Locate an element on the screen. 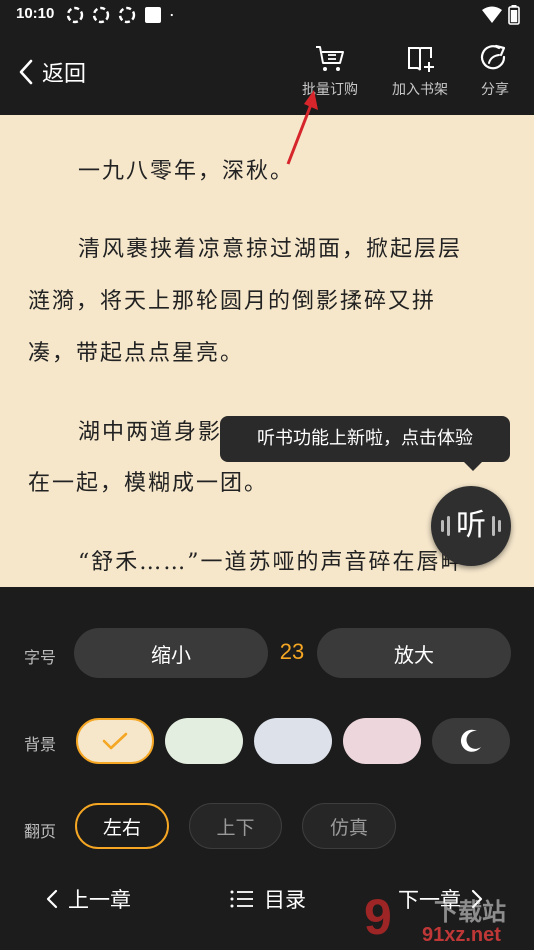 The width and height of the screenshot is (534, 950). back-label: 返回 is located at coordinates (64, 74).